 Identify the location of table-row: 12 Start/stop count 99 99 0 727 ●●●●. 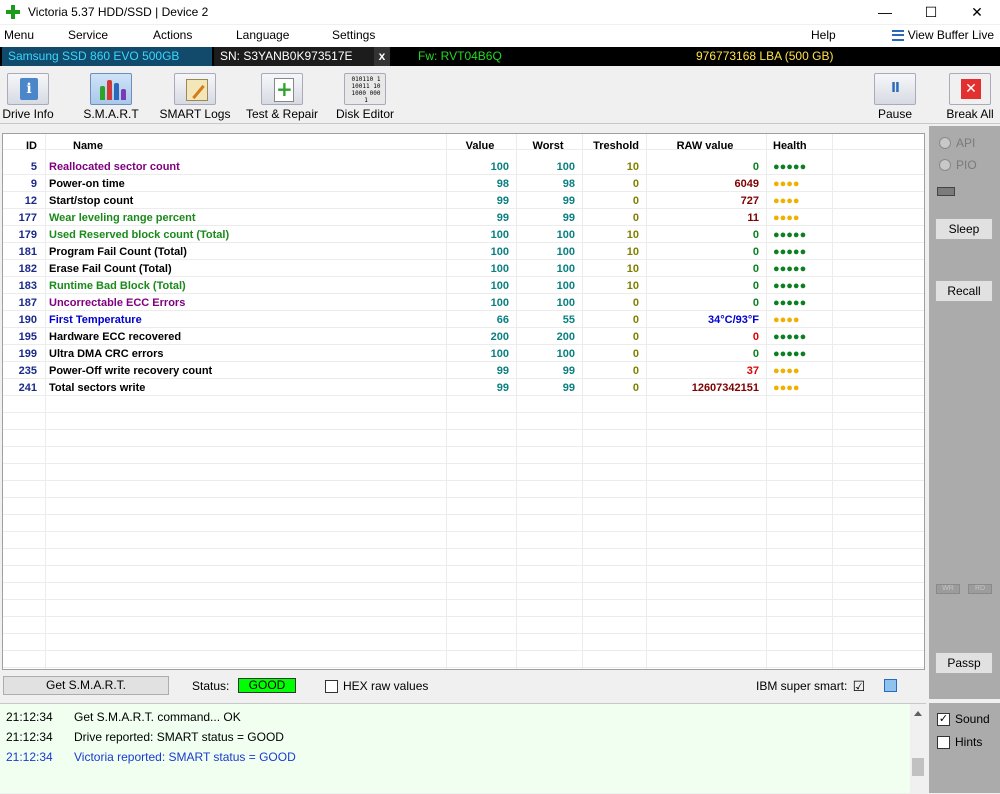
(416, 200).